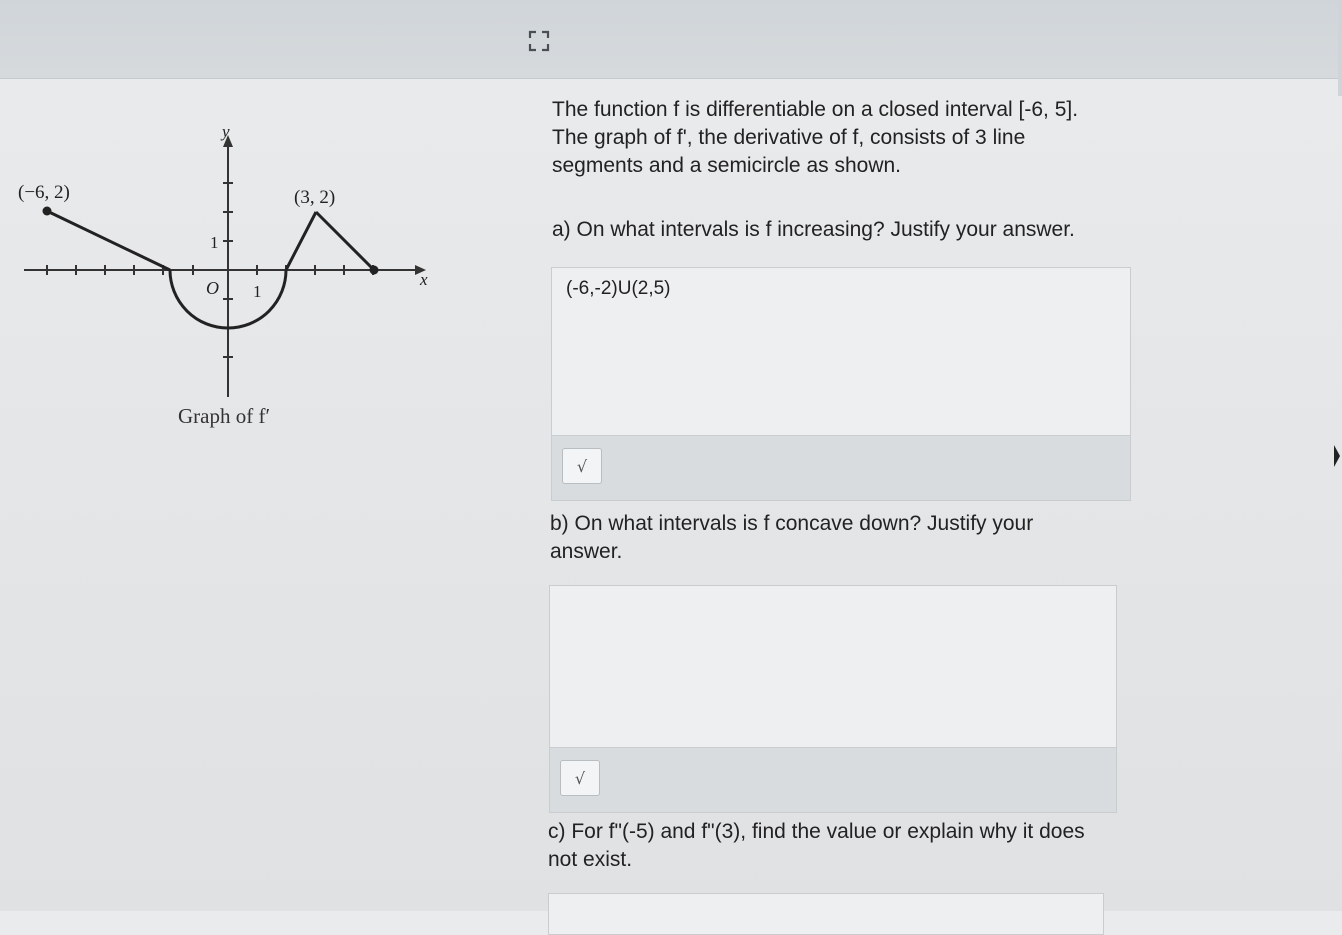 The image size is (1342, 935). I want to click on next-arrow-icon, so click(1337, 456).